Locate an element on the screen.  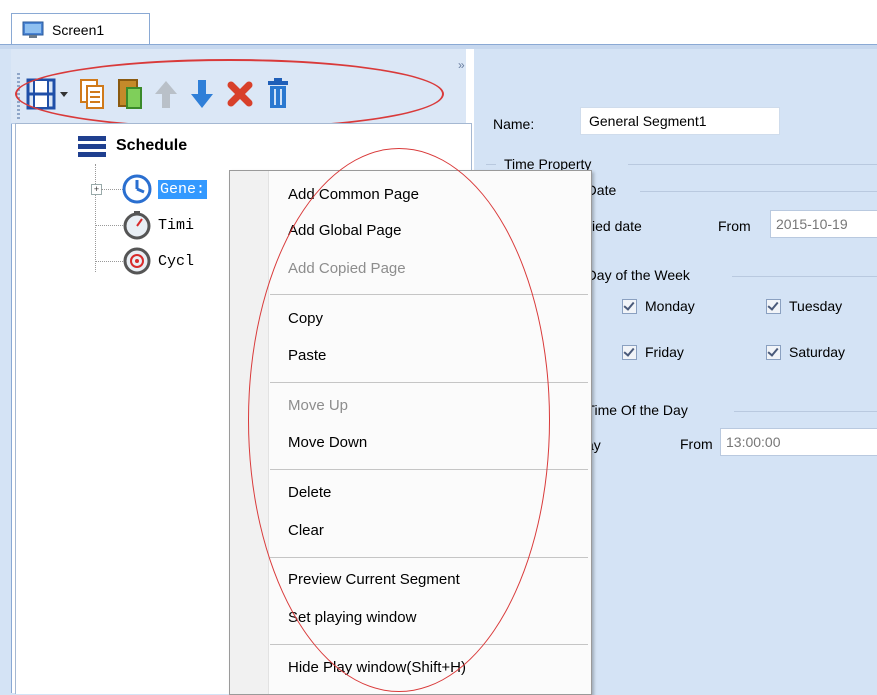
checkbox-label: Friday is located at coordinates (664, 352).